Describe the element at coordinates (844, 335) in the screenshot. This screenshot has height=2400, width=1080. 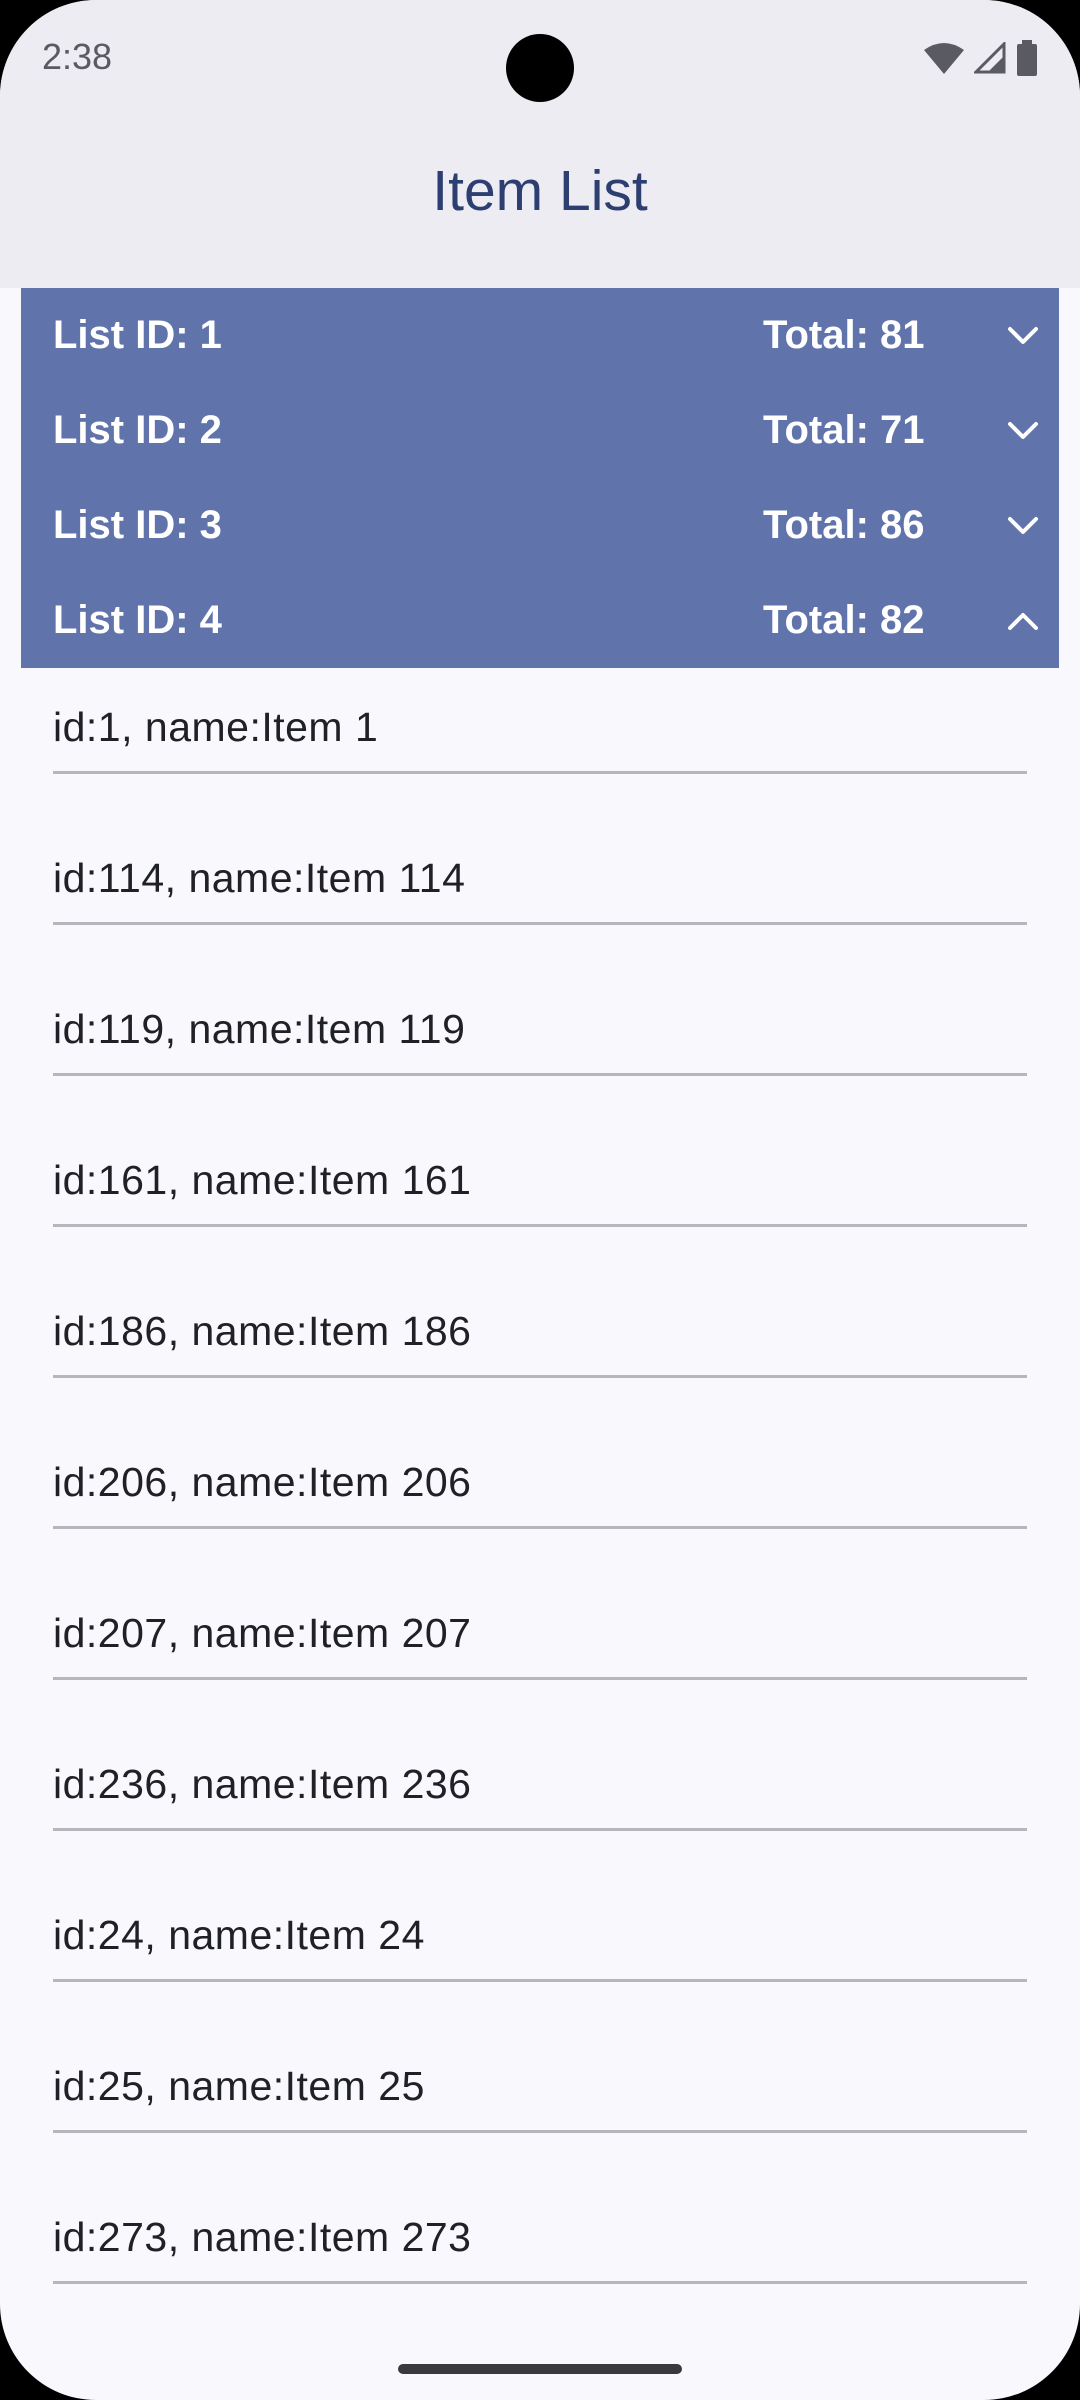
I see `group-total-label: Total: 81` at that location.